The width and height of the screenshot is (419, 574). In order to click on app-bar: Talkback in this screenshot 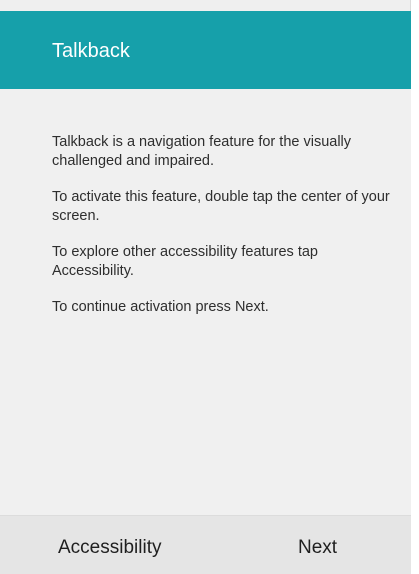, I will do `click(205, 50)`.